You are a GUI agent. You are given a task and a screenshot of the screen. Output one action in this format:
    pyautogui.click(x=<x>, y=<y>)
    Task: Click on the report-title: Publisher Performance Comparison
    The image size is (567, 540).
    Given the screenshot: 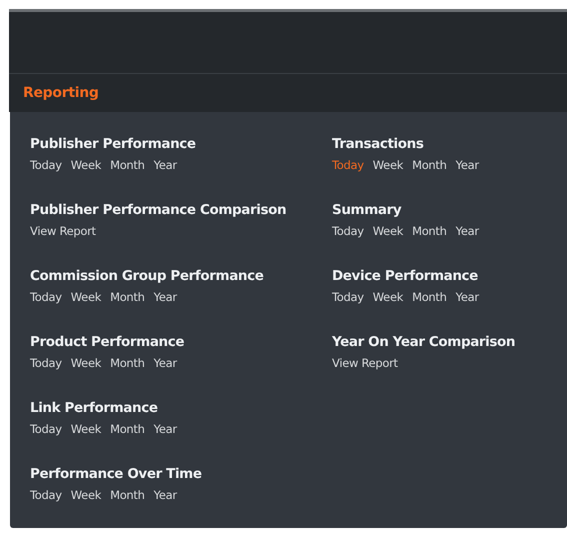 What is the action you would take?
    pyautogui.click(x=159, y=210)
    